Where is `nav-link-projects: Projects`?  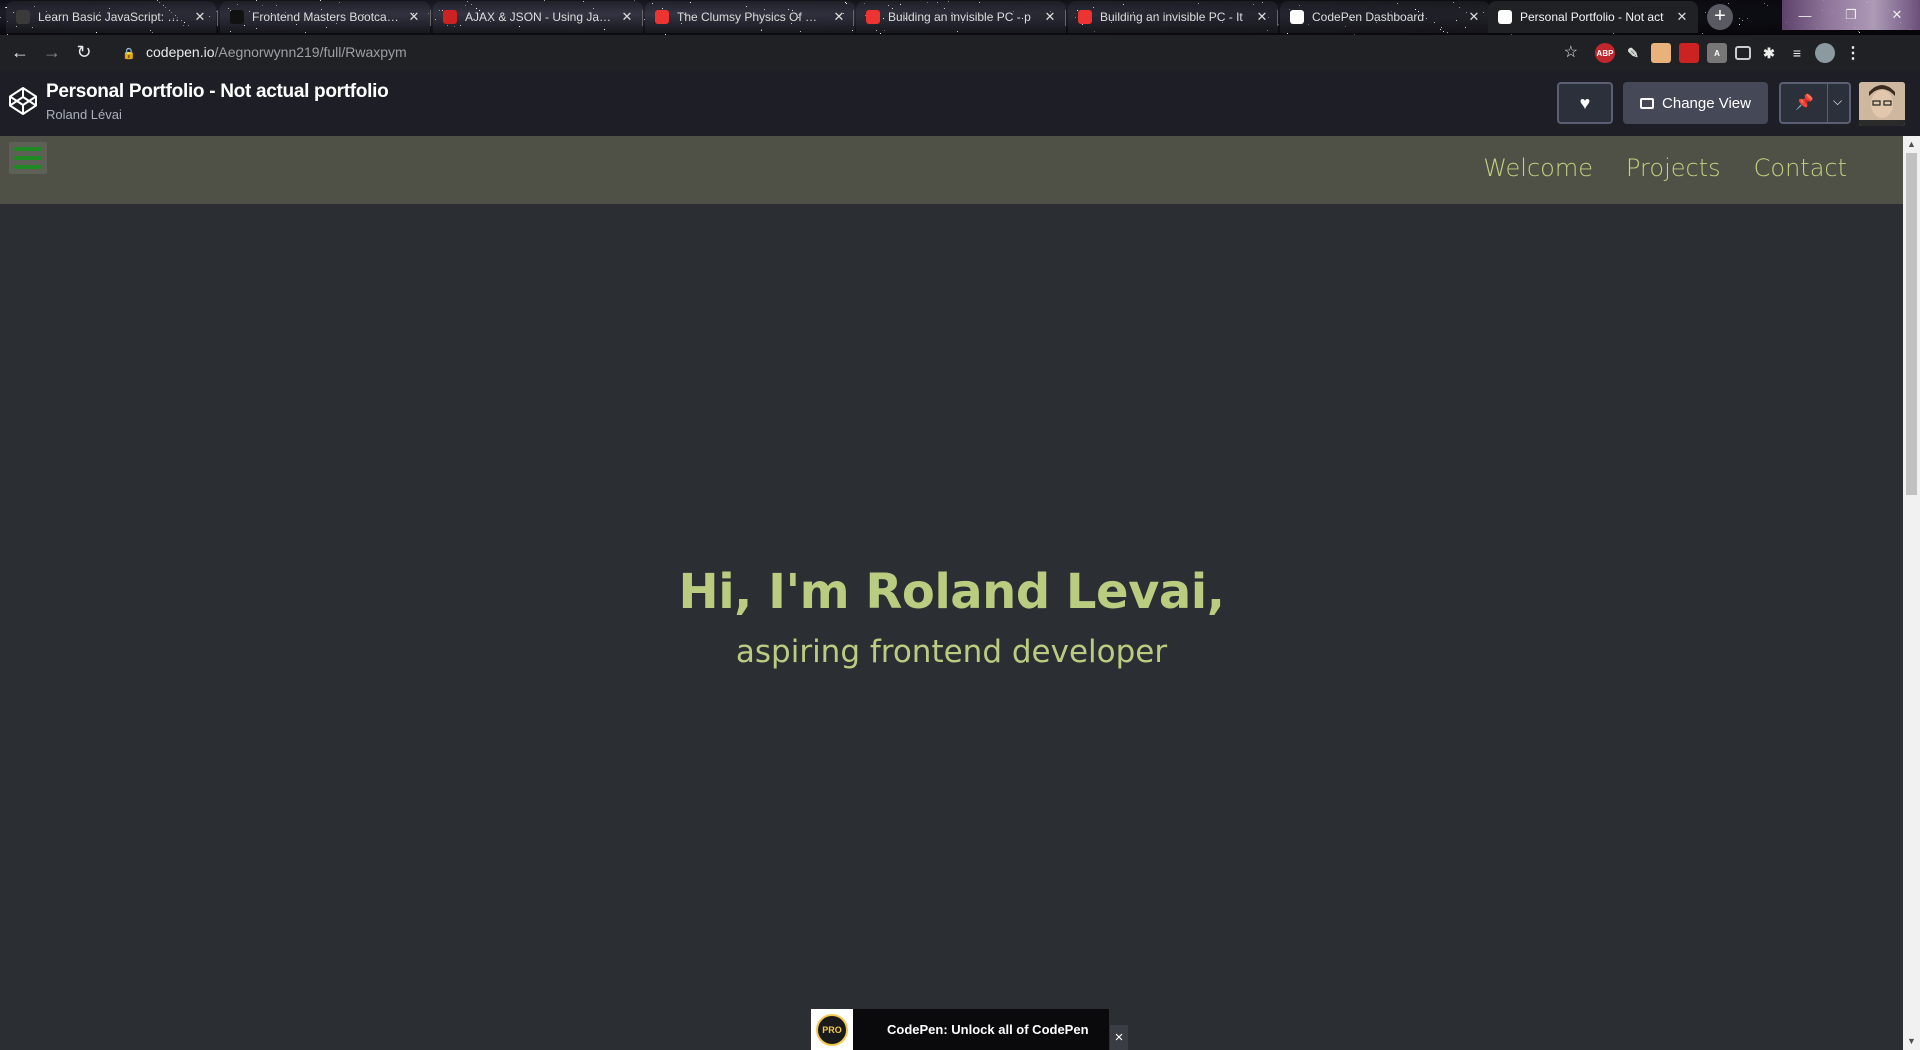 nav-link-projects: Projects is located at coordinates (1673, 168).